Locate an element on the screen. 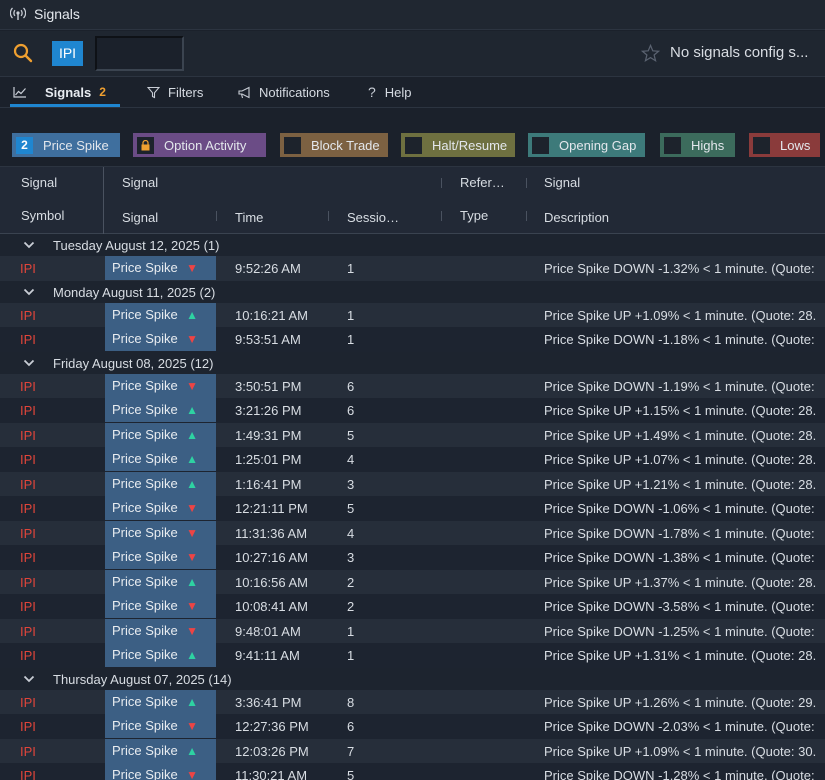  filter-icon is located at coordinates (153, 92).